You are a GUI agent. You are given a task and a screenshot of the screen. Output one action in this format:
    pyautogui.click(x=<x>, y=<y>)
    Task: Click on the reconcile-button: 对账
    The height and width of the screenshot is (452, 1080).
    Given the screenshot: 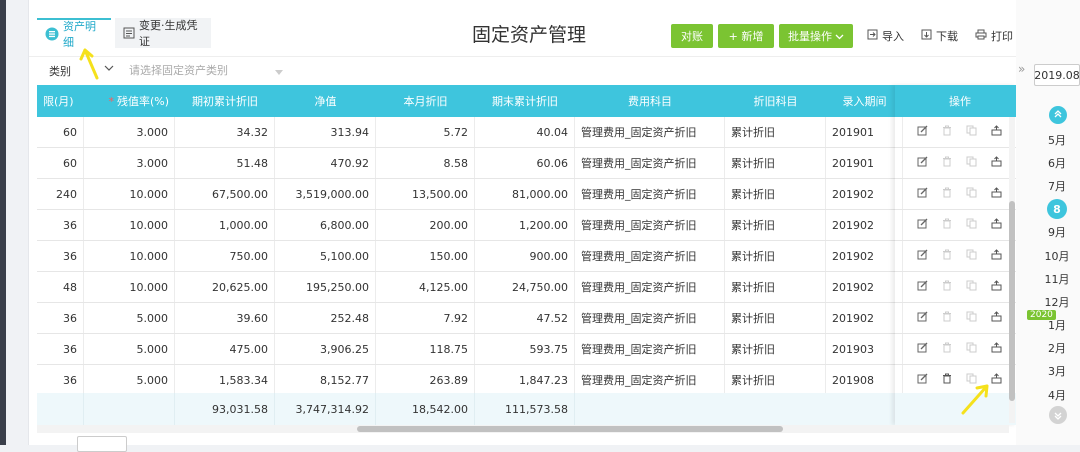 What is the action you would take?
    pyautogui.click(x=692, y=36)
    